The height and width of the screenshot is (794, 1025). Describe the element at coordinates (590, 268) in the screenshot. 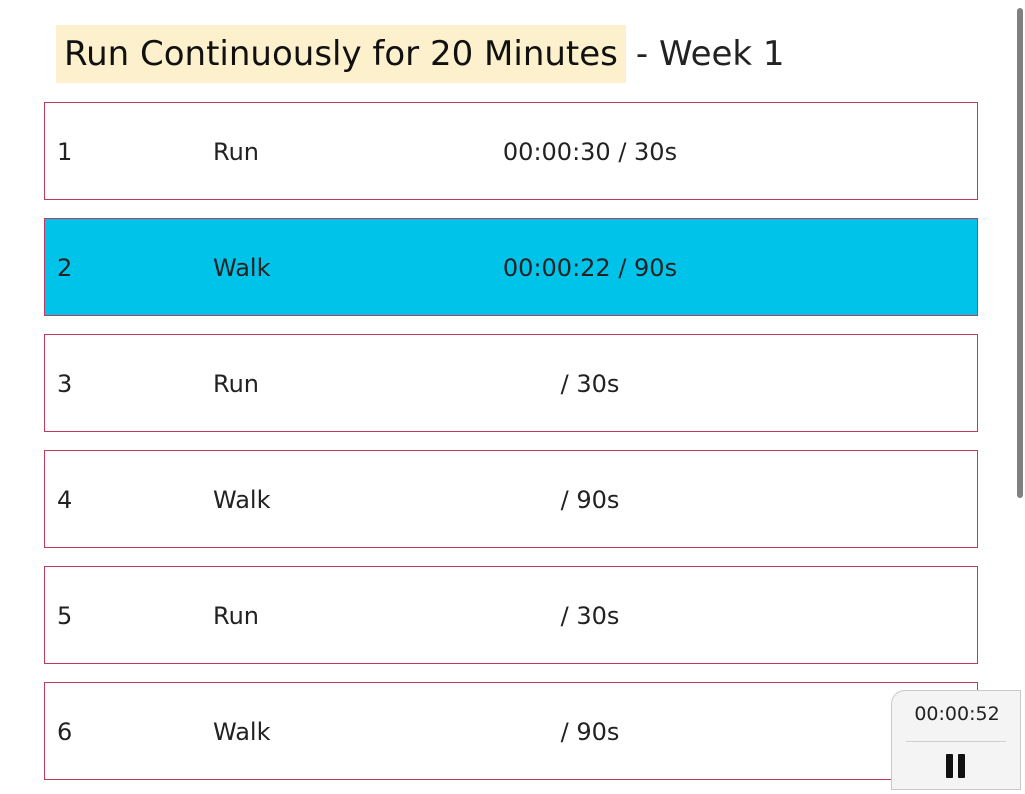

I see `interval-time: 00:00:22 / 90s` at that location.